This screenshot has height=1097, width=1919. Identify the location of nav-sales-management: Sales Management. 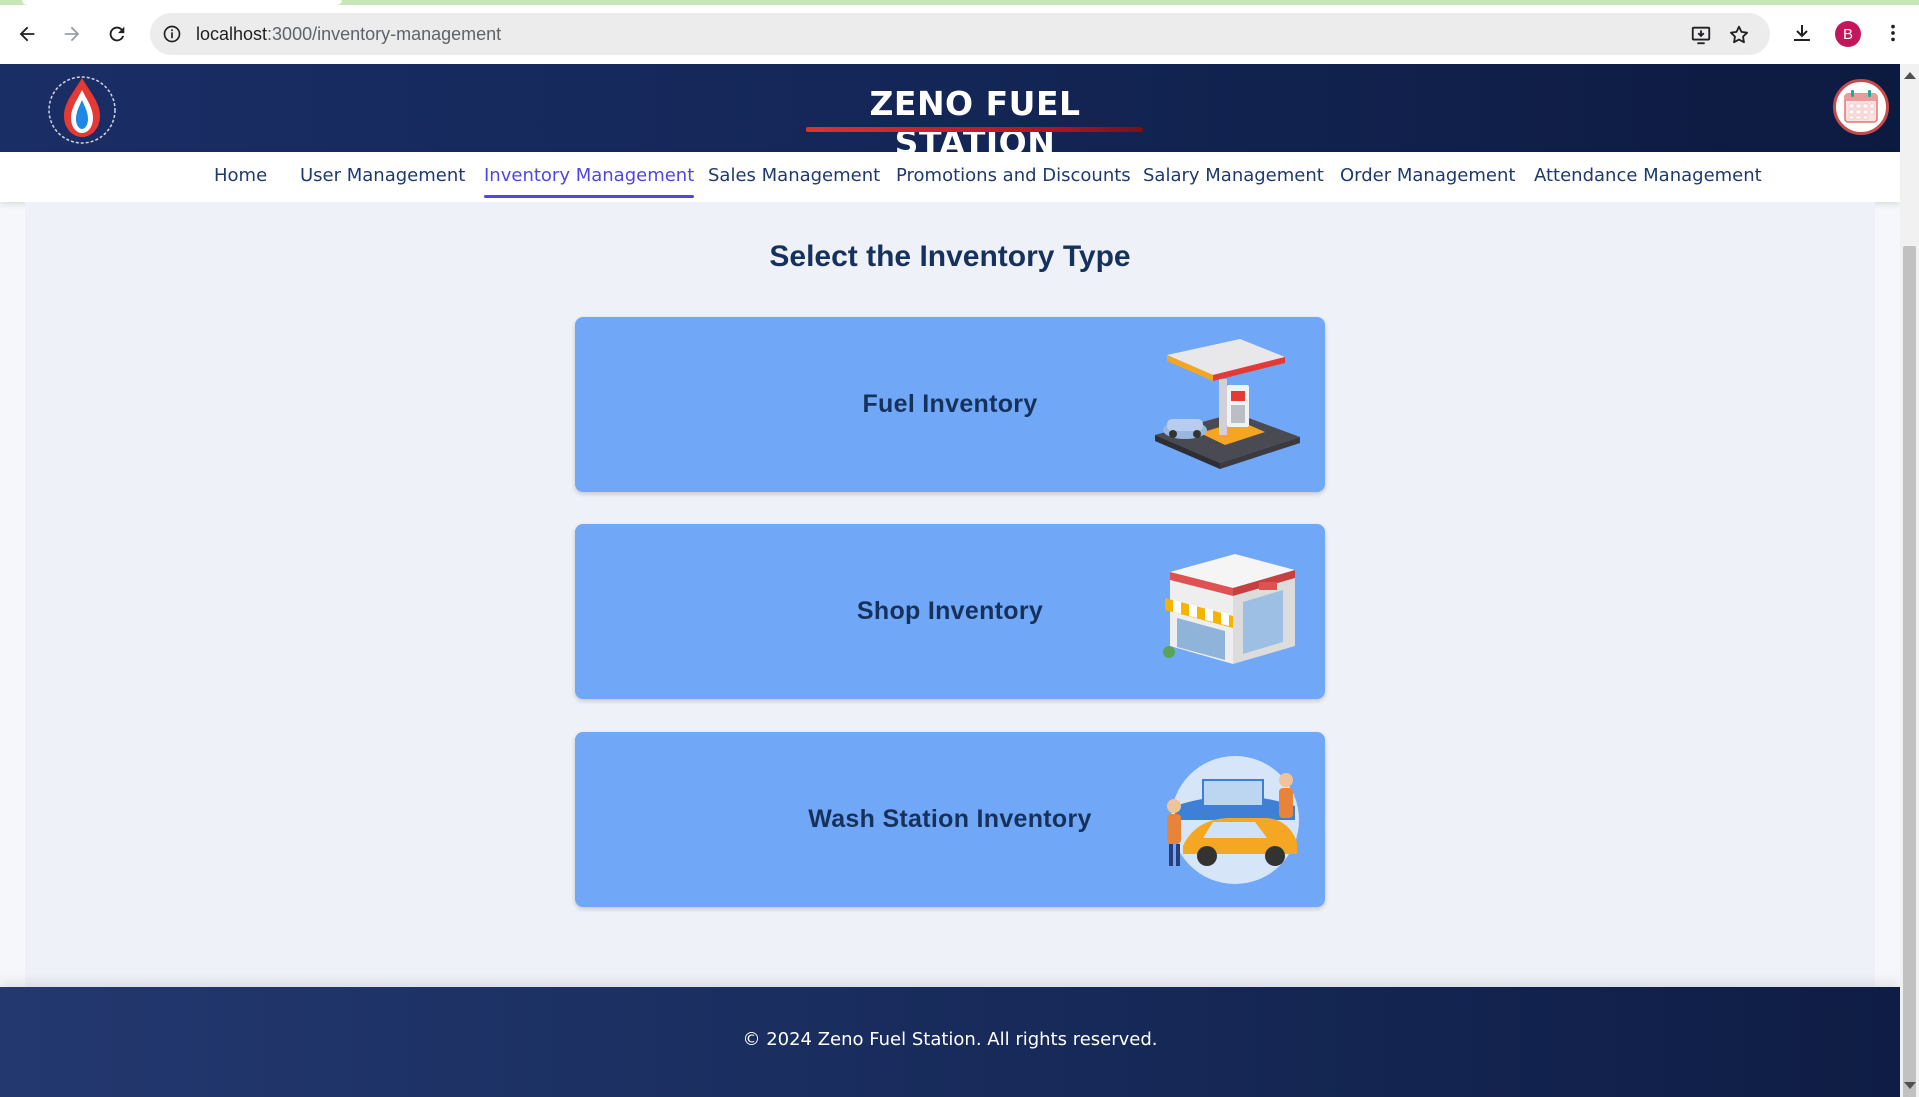
(794, 175).